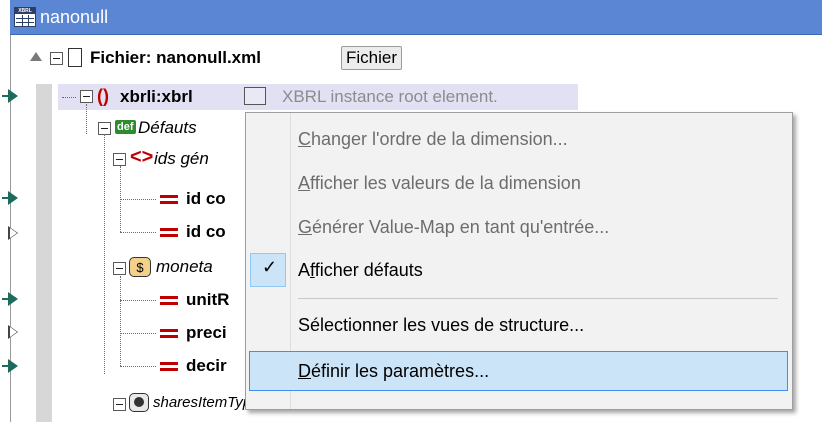 The height and width of the screenshot is (422, 828). Describe the element at coordinates (119, 159) in the screenshot. I see `collapse-ids-toggle` at that location.